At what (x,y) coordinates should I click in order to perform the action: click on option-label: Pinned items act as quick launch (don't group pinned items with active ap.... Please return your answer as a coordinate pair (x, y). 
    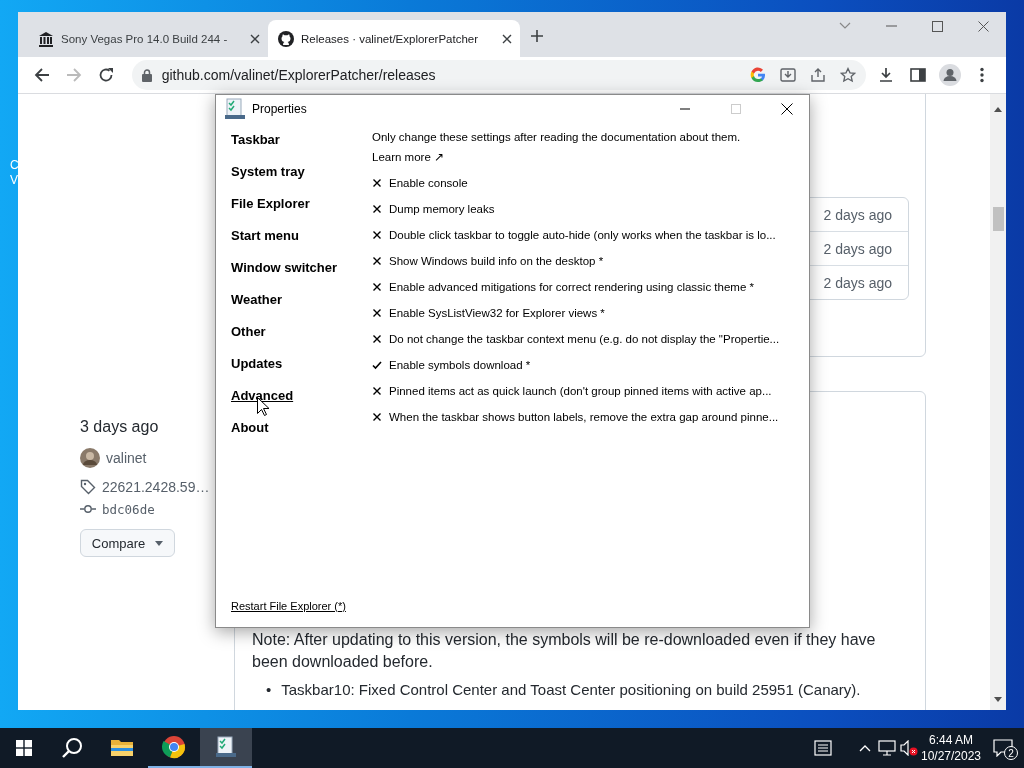
    Looking at the image, I should click on (580, 391).